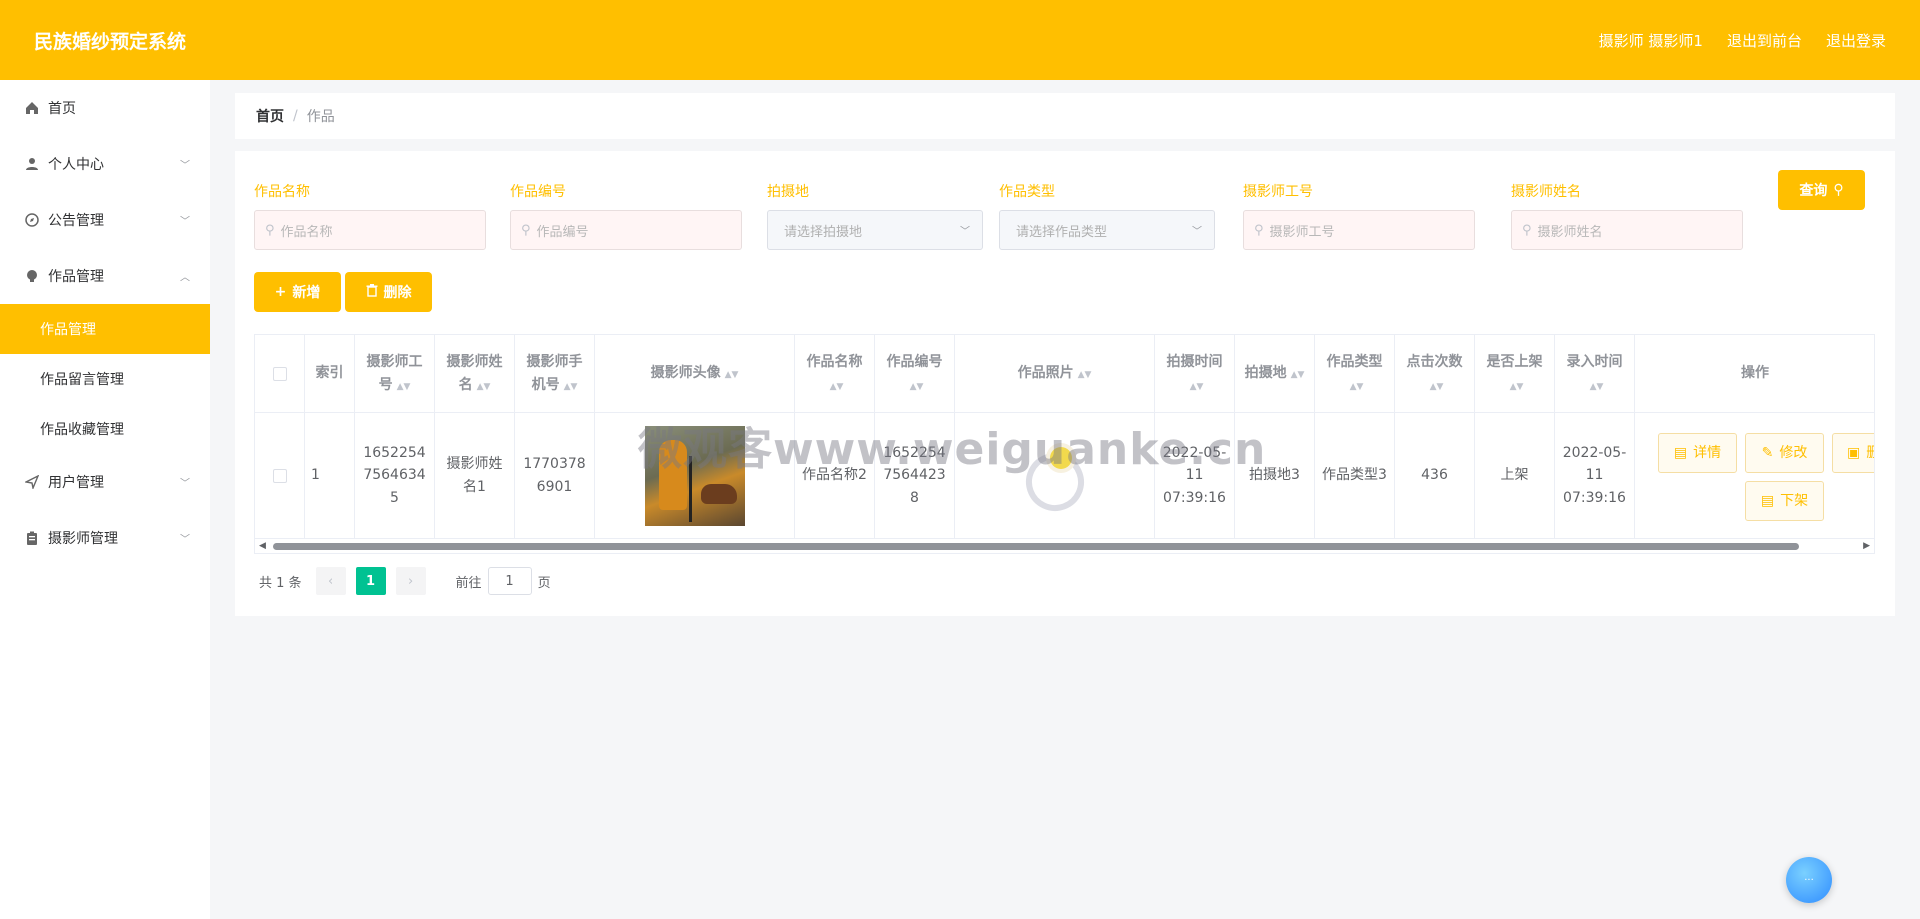  Describe the element at coordinates (262, 546) in the screenshot. I see `scroll-left-arrow-icon: ◀` at that location.